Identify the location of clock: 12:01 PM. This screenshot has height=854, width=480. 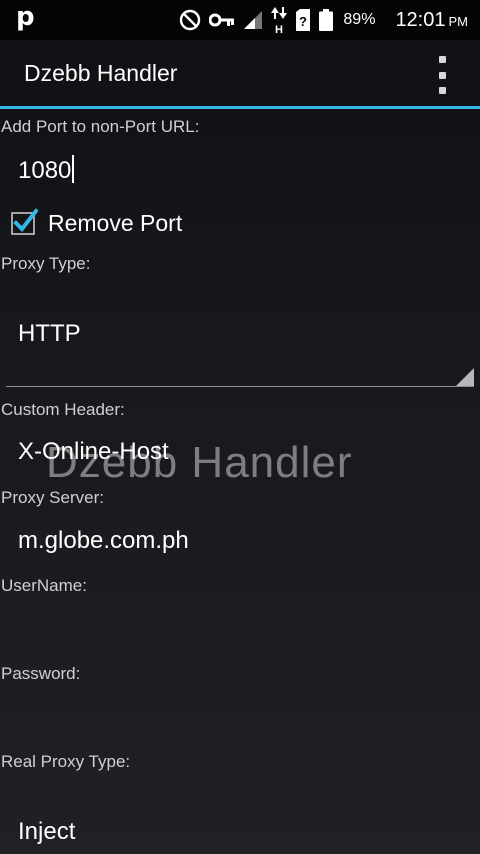
(431, 20).